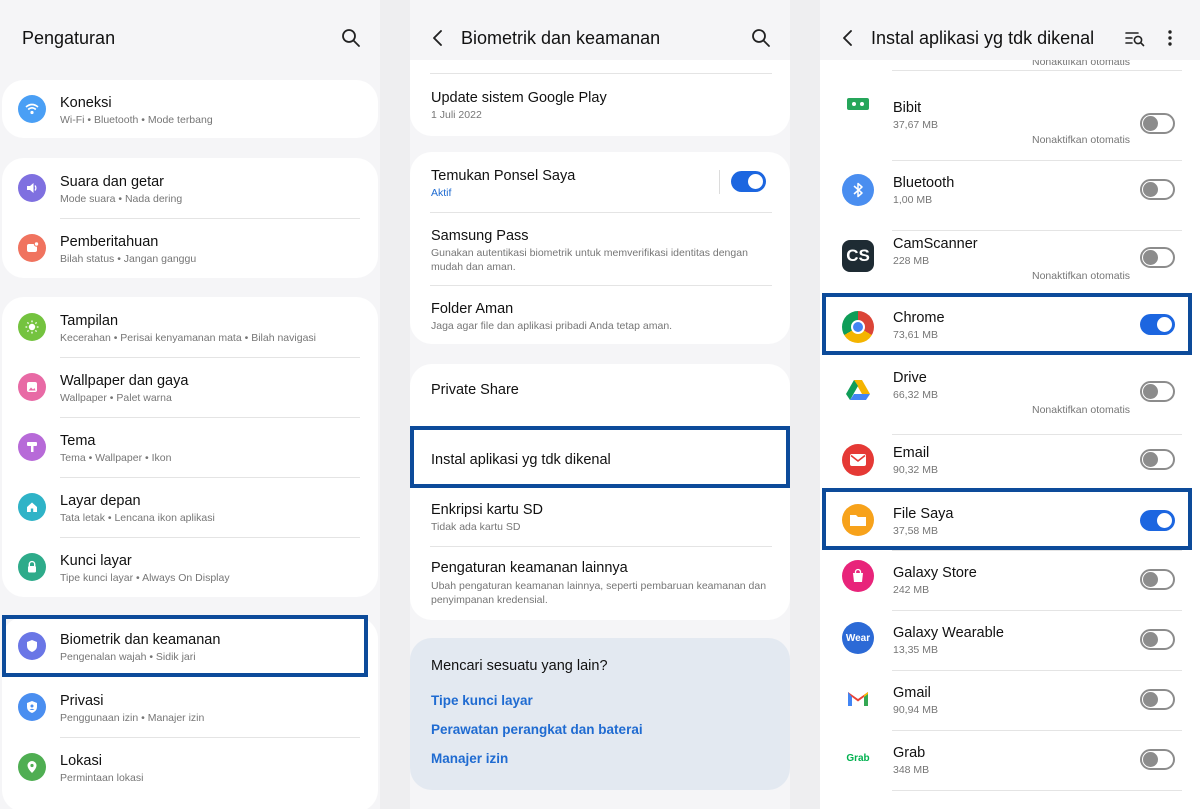  What do you see at coordinates (1010, 520) in the screenshot?
I see `app-row-file-saya: File Saya 37,58 MB` at bounding box center [1010, 520].